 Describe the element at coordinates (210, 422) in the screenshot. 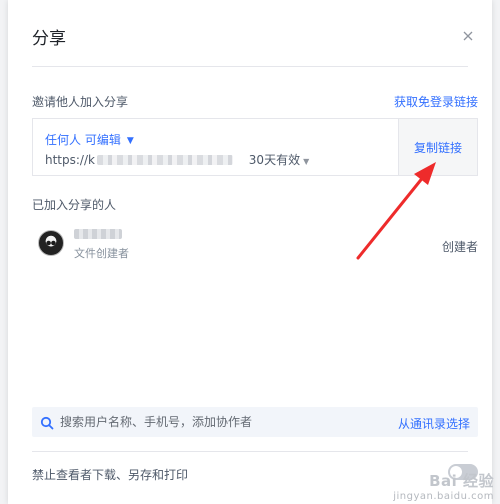

I see `search-input` at that location.